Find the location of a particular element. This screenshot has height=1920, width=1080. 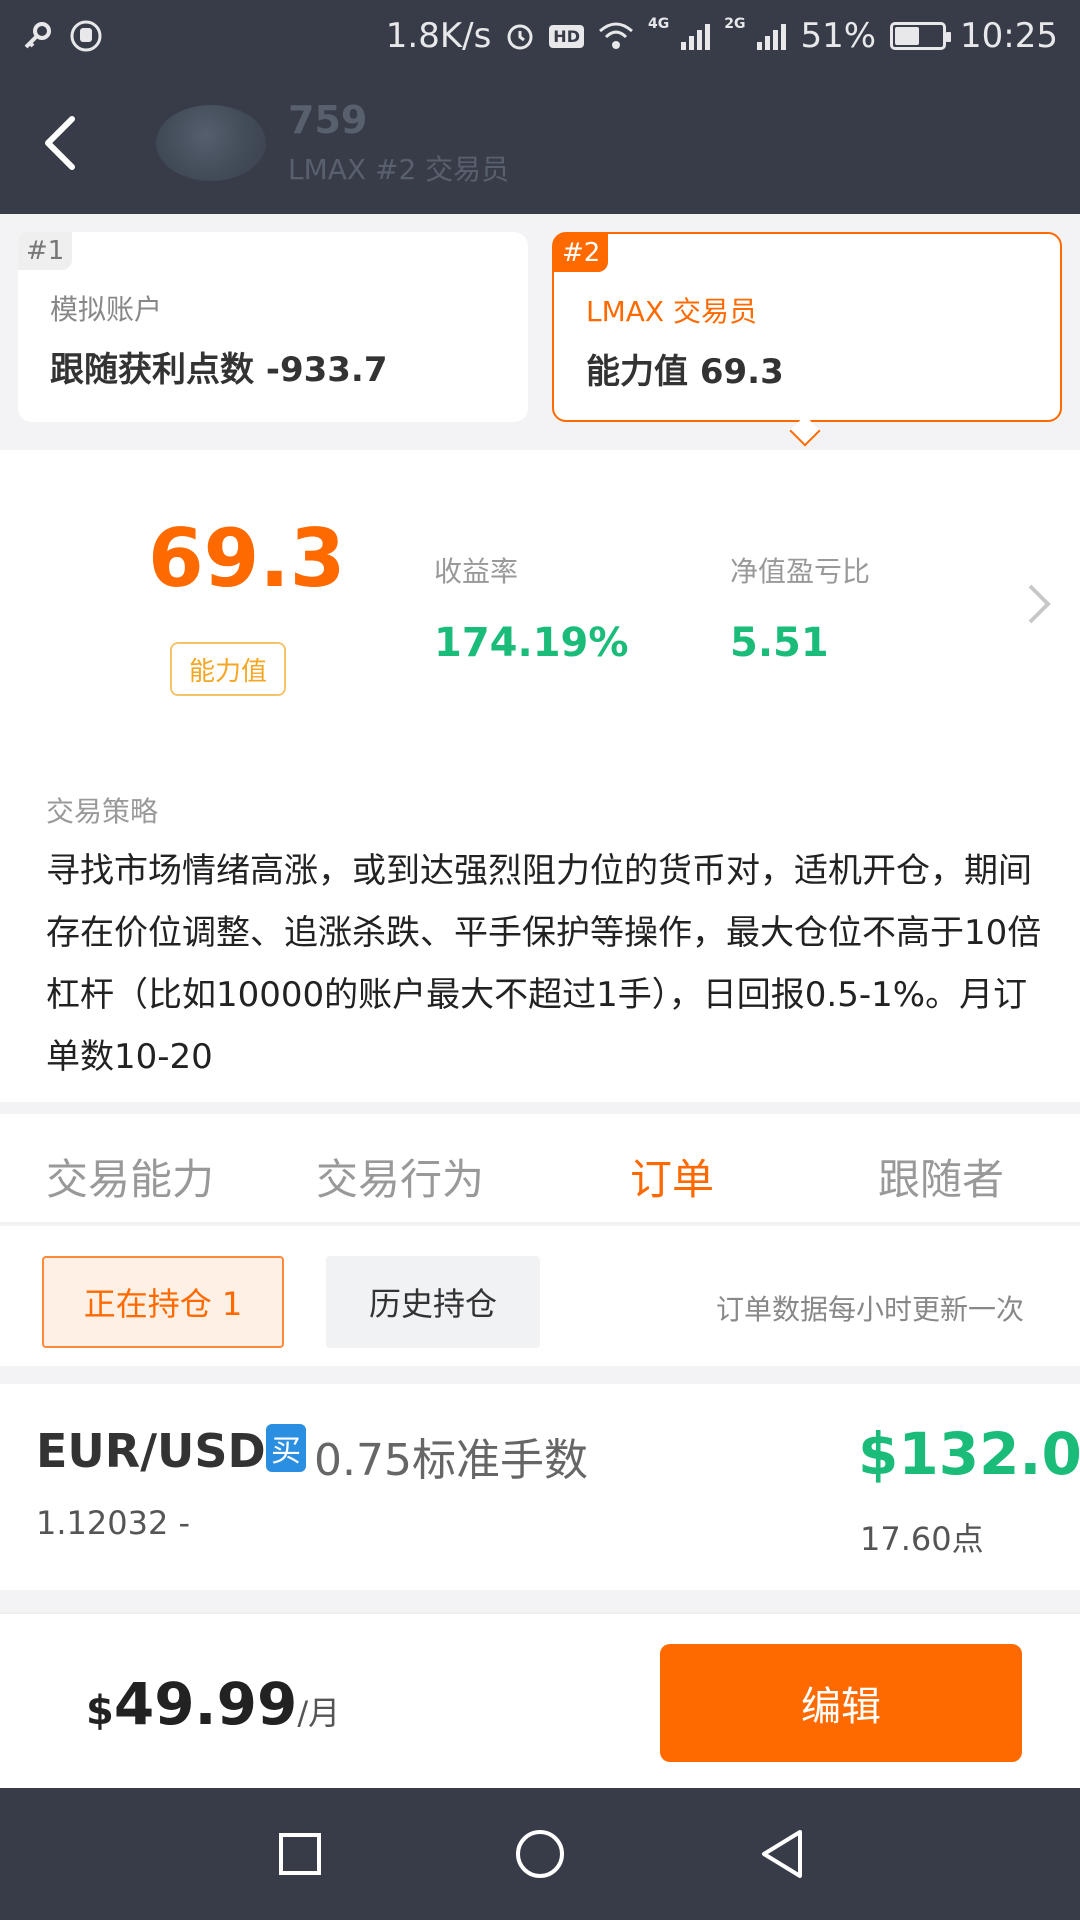

battery-percent: 51% is located at coordinates (838, 36).